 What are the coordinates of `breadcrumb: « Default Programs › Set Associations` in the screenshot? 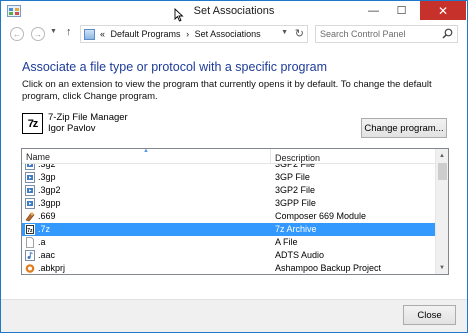 It's located at (182, 34).